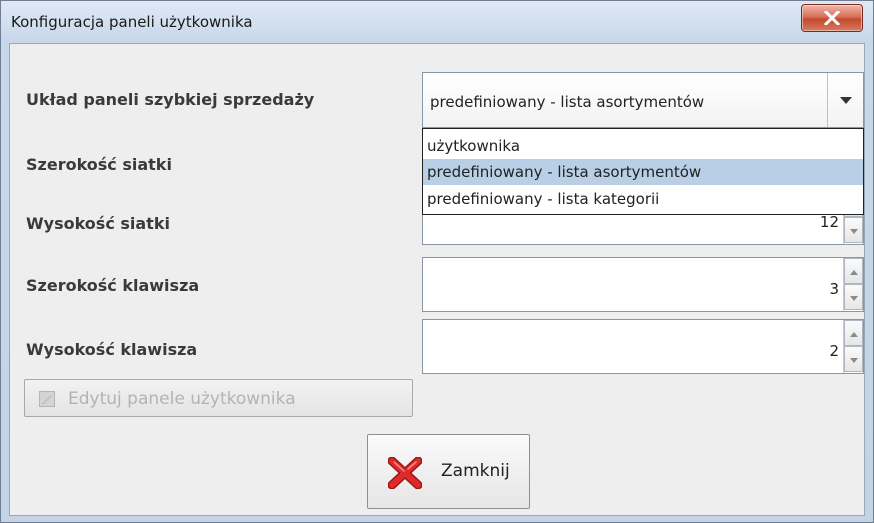 Image resolution: width=874 pixels, height=523 pixels. What do you see at coordinates (829, 222) in the screenshot?
I see `grid-height-value: 12` at bounding box center [829, 222].